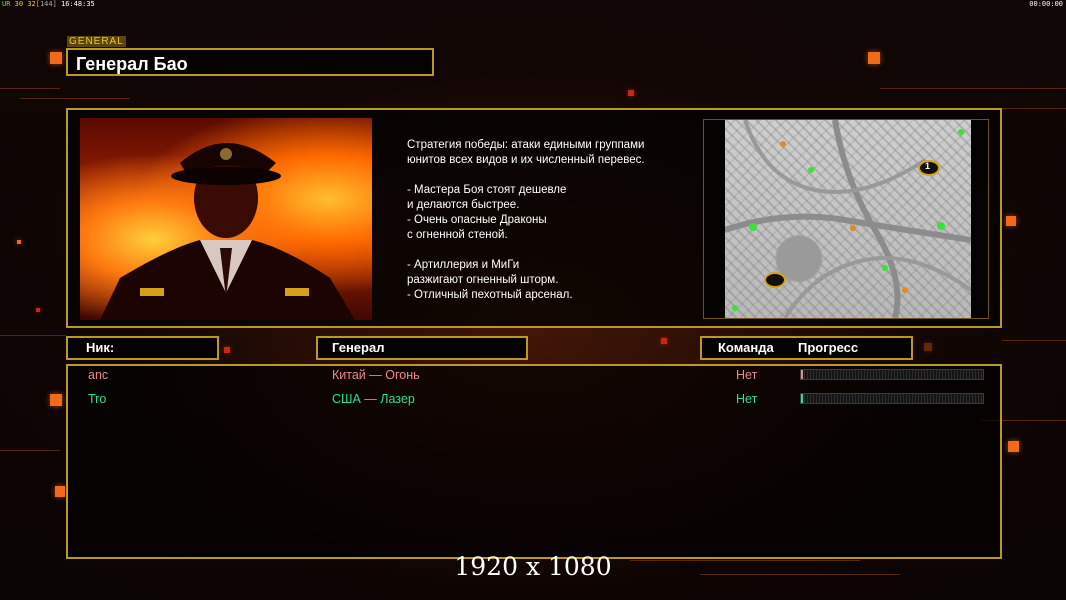  Describe the element at coordinates (142, 348) in the screenshot. I see `header-nick: Ник:` at that location.